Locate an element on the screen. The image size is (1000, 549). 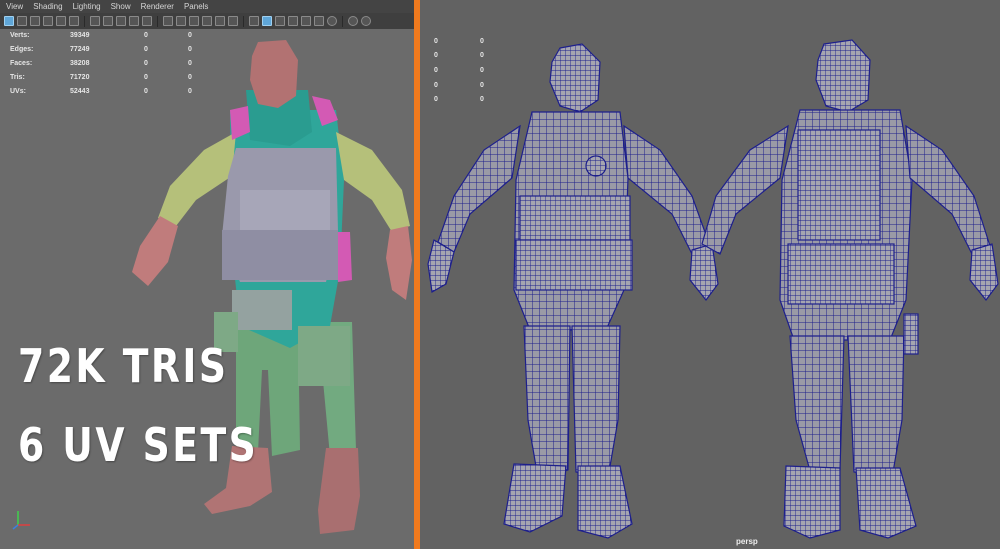
sleeve-left is located at coordinates (197, 179).